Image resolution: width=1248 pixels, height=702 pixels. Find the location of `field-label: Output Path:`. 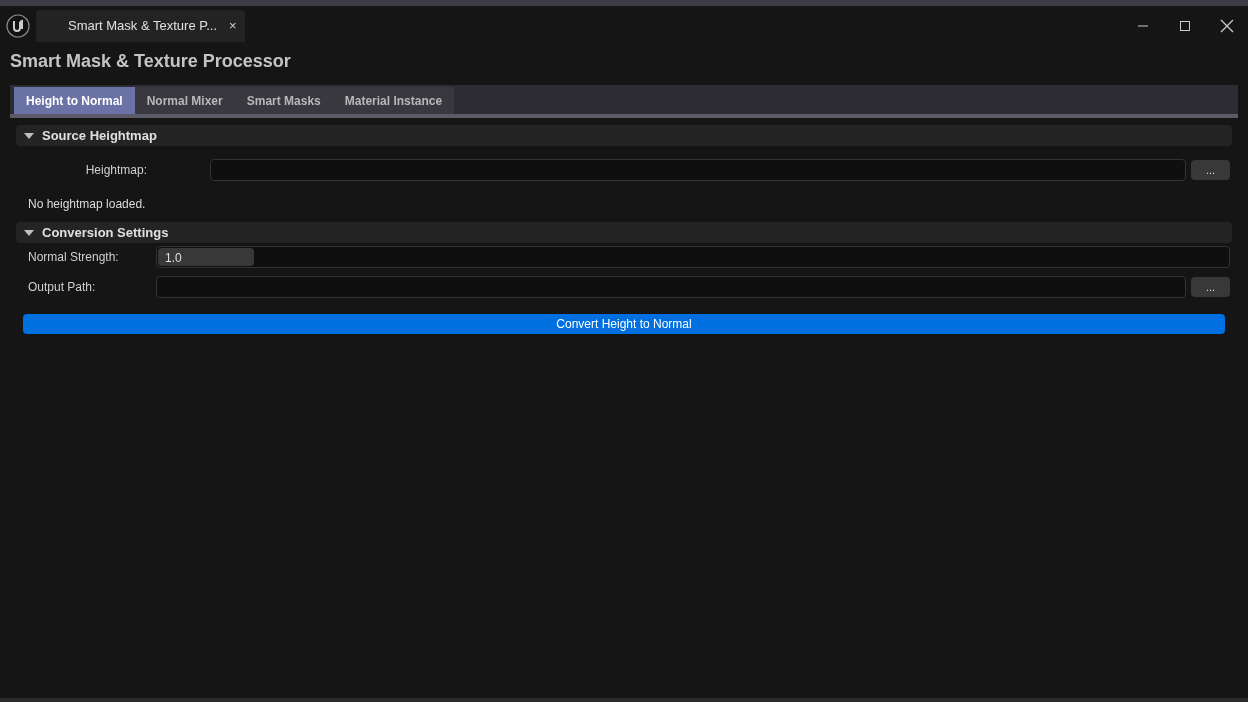

field-label: Output Path: is located at coordinates (62, 287).